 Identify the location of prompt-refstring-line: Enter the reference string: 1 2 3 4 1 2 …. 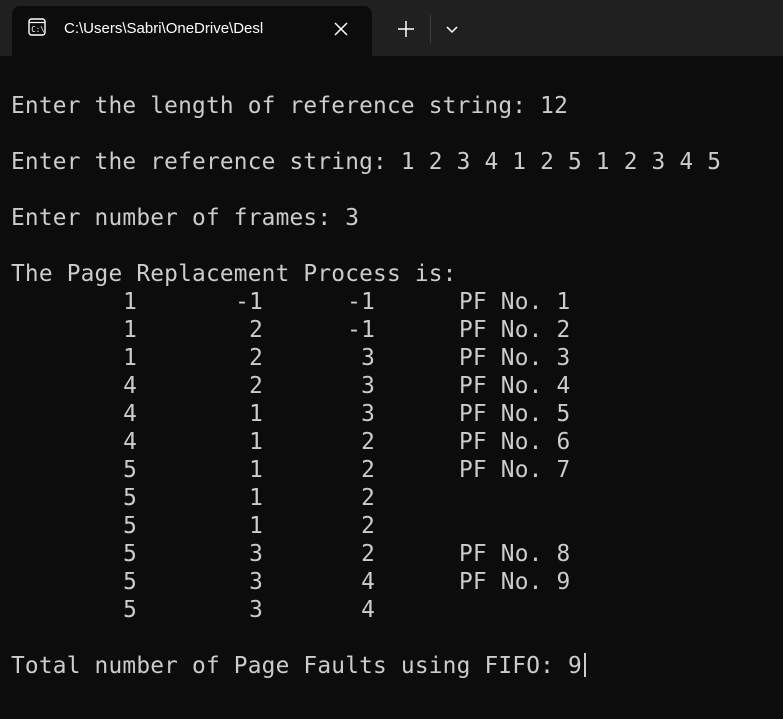
(366, 162).